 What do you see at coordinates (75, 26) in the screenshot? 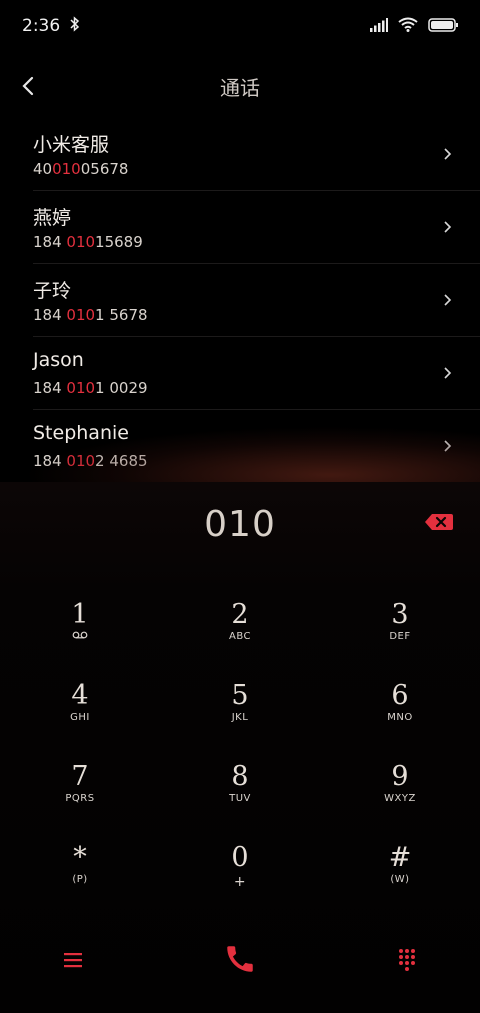
I see `bluetooth-icon` at bounding box center [75, 26].